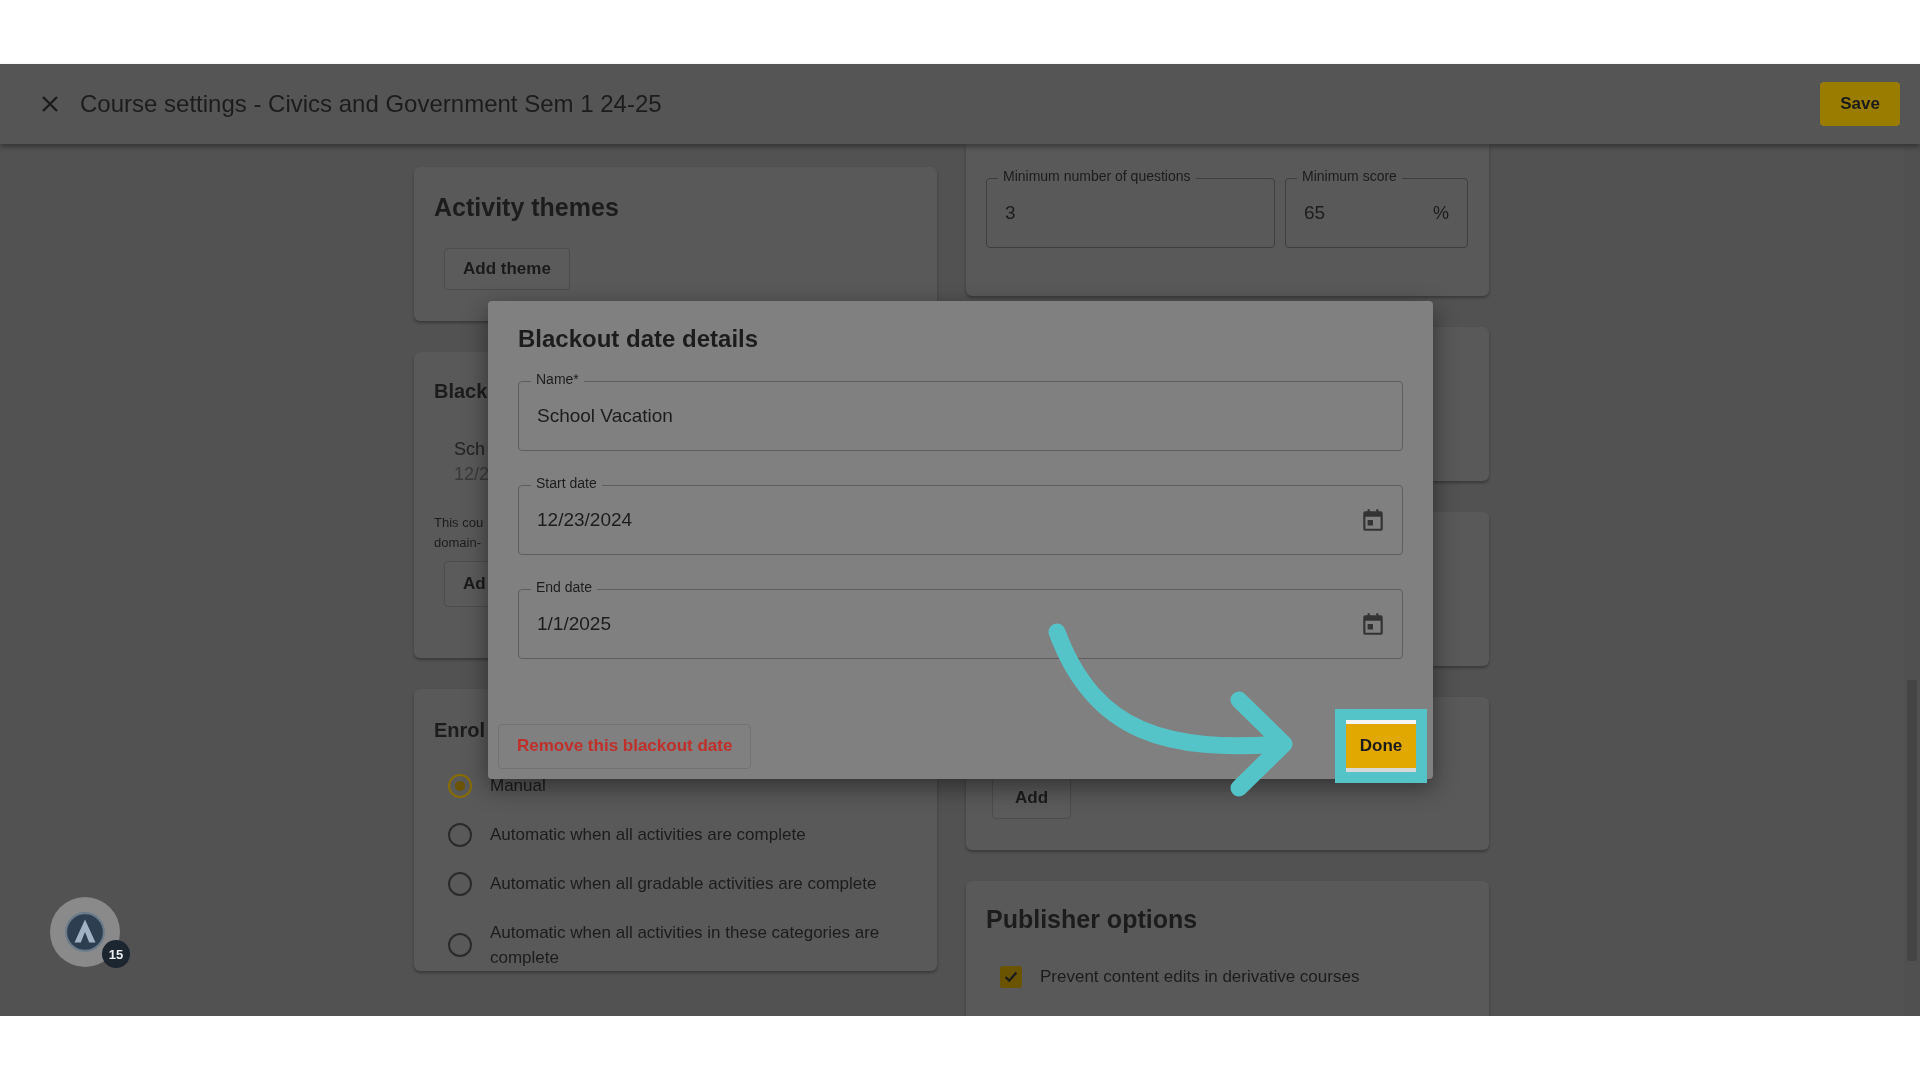 The width and height of the screenshot is (1920, 1080). What do you see at coordinates (1032, 798) in the screenshot?
I see `add-button: Add` at bounding box center [1032, 798].